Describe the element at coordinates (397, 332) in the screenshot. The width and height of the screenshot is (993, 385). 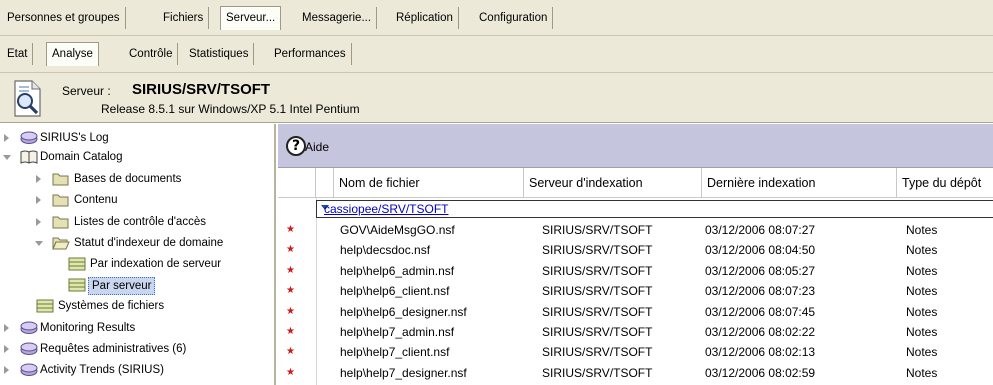
I see `cell-filename: help\help7_admin.nsf` at that location.